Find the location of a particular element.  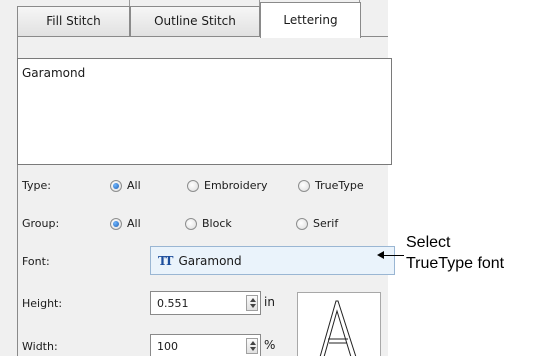

type-radio-all: All is located at coordinates (125, 185).